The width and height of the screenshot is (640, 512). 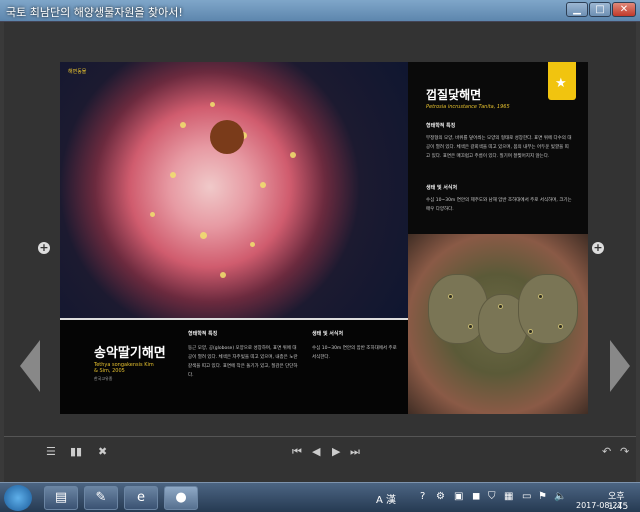 What do you see at coordinates (454, 95) in the screenshot?
I see `species-name-right: 껍질닻해면` at bounding box center [454, 95].